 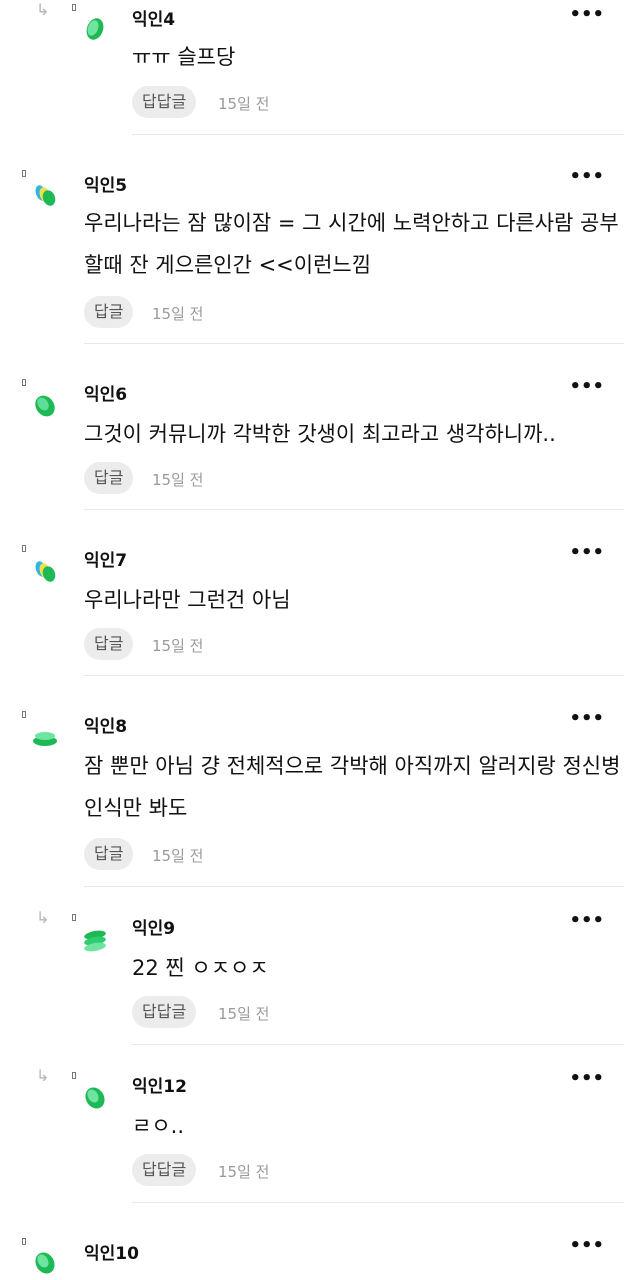 What do you see at coordinates (153, 17) in the screenshot?
I see `author-name: 익인4` at bounding box center [153, 17].